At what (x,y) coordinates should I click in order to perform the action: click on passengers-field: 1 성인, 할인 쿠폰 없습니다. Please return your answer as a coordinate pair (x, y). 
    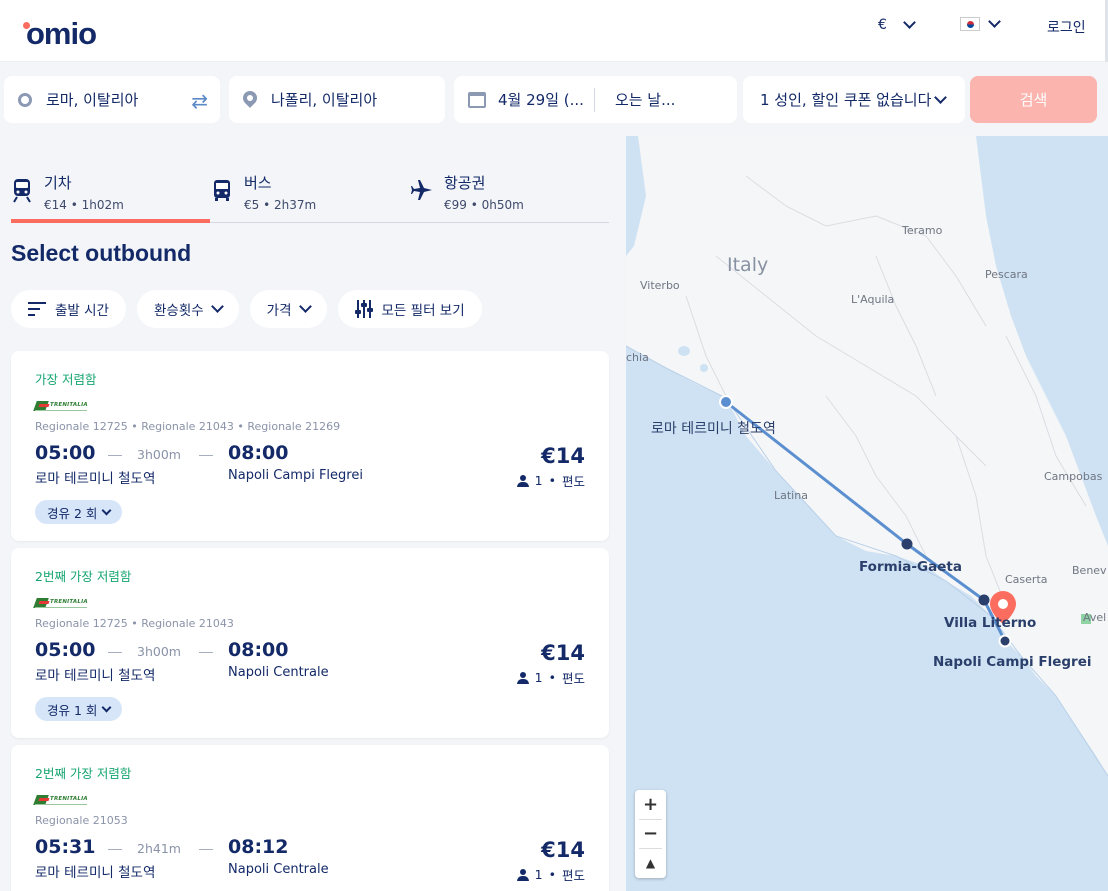
    Looking at the image, I should click on (854, 99).